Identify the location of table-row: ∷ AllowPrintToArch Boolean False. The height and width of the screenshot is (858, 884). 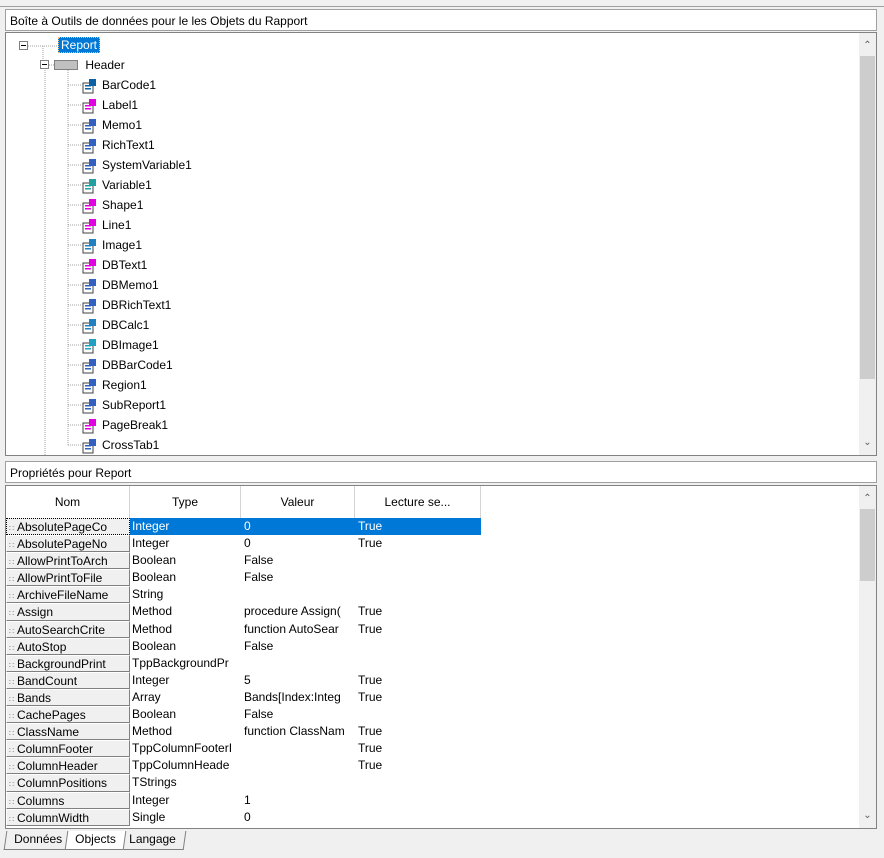
(243, 561).